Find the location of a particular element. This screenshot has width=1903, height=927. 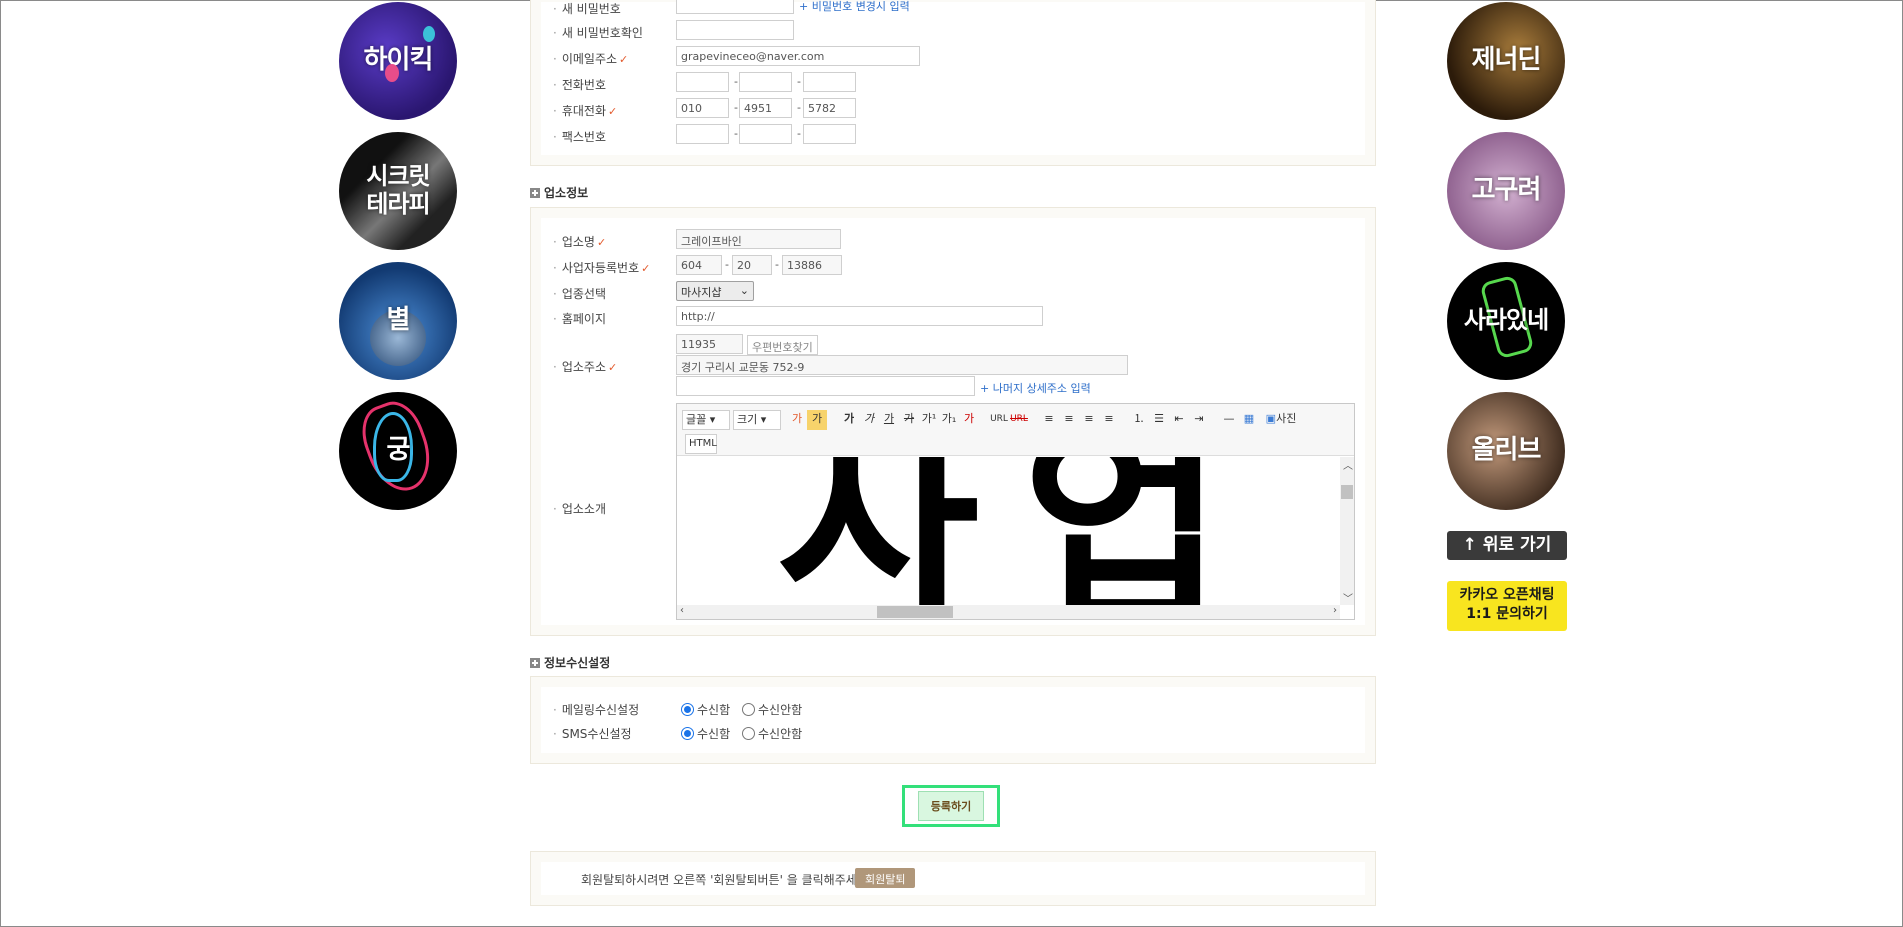

chevron-down-icon: ﹀ is located at coordinates (1348, 597).